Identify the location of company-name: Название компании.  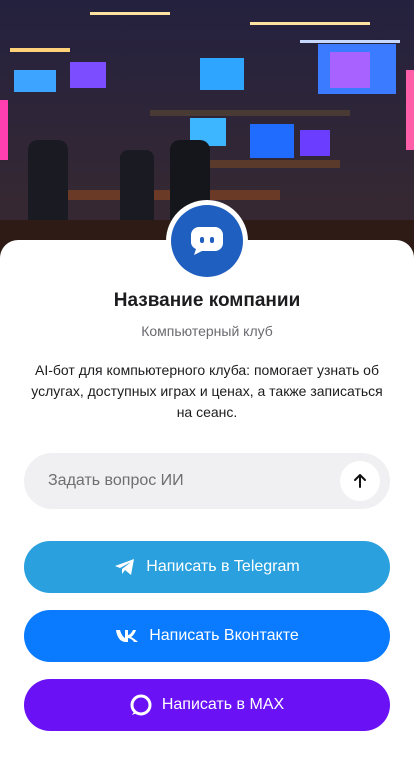
(207, 300).